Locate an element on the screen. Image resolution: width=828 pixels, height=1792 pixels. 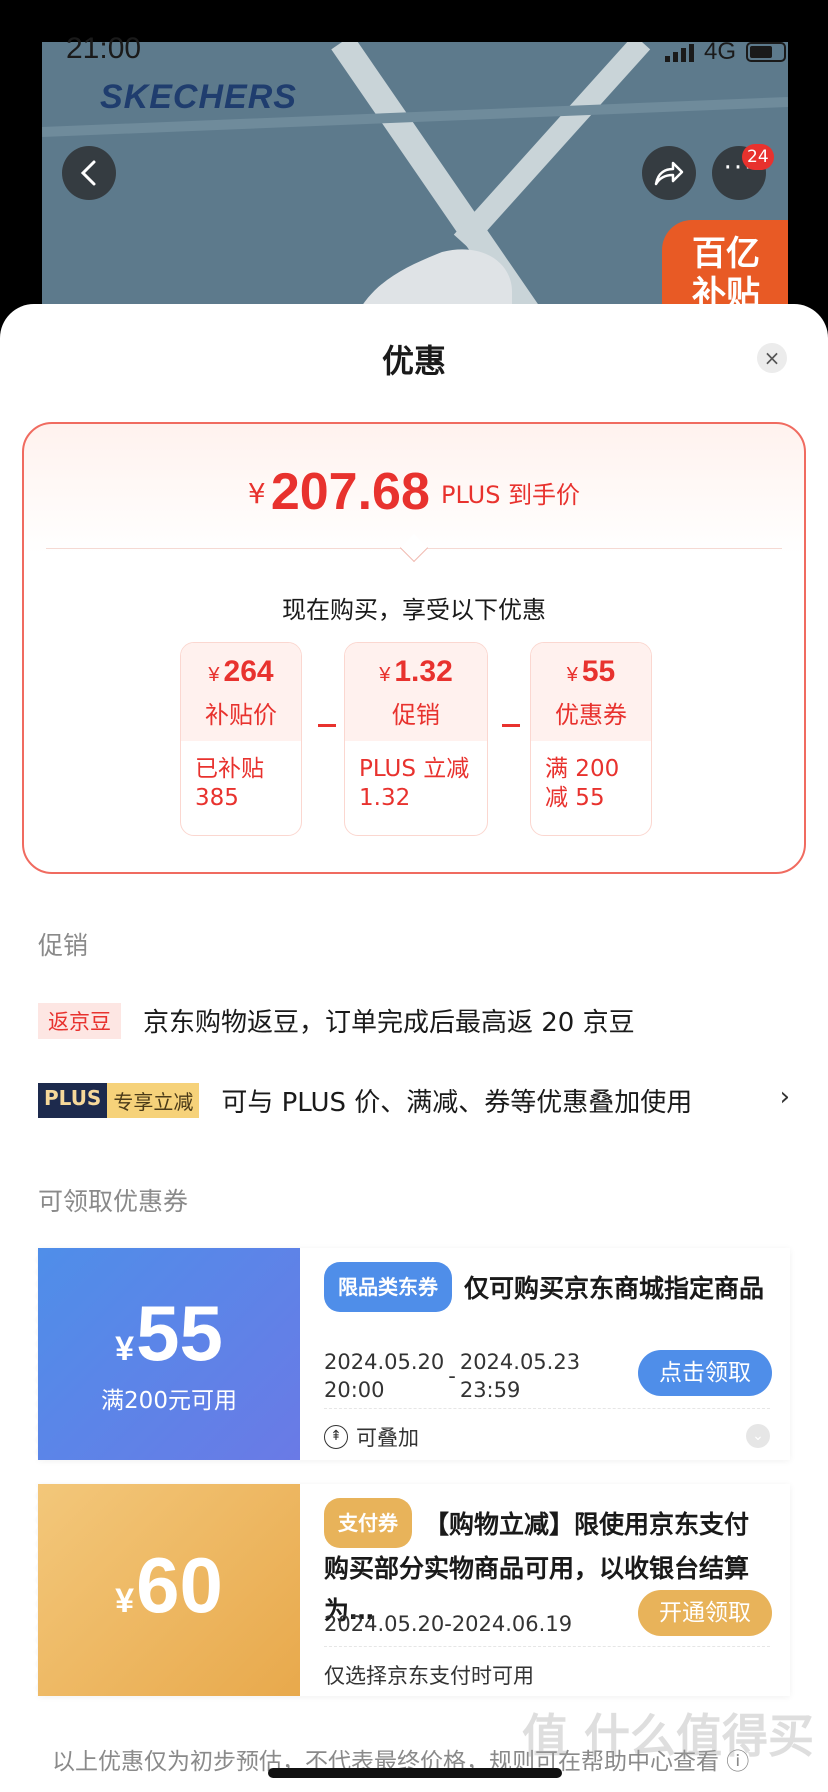
claim-coupon-button: 点击领取 is located at coordinates (705, 1373).